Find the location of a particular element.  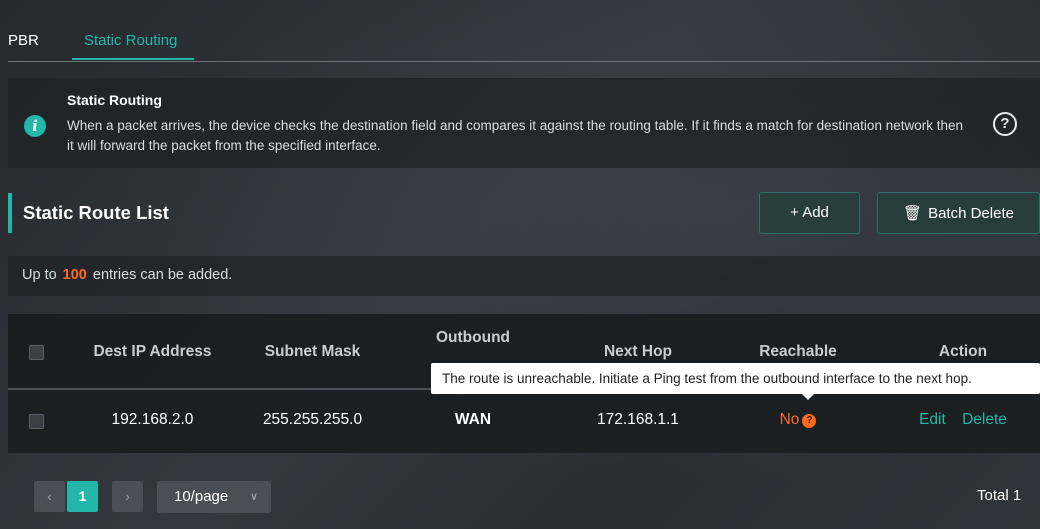

info-title: Static Routing is located at coordinates (114, 100).